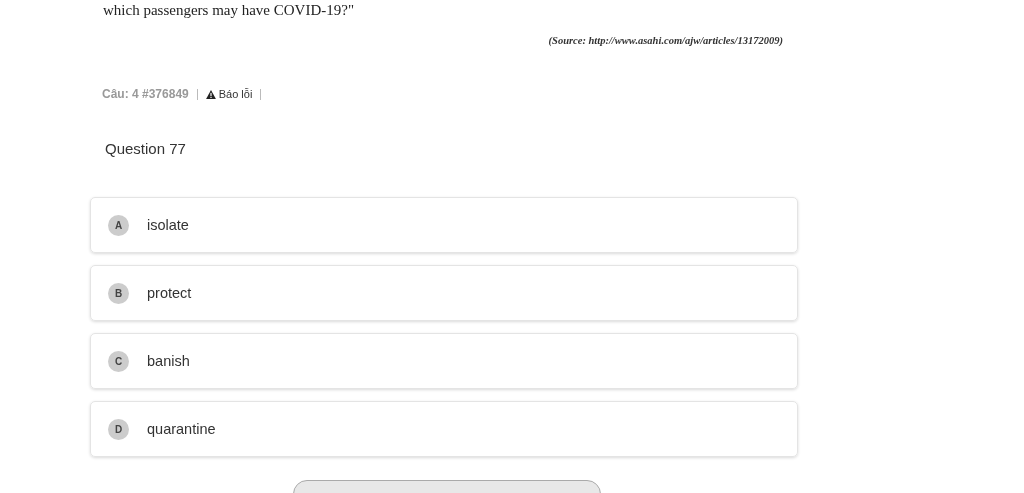 The image size is (1024, 493). Describe the element at coordinates (118, 429) in the screenshot. I see `option-letter: D` at that location.